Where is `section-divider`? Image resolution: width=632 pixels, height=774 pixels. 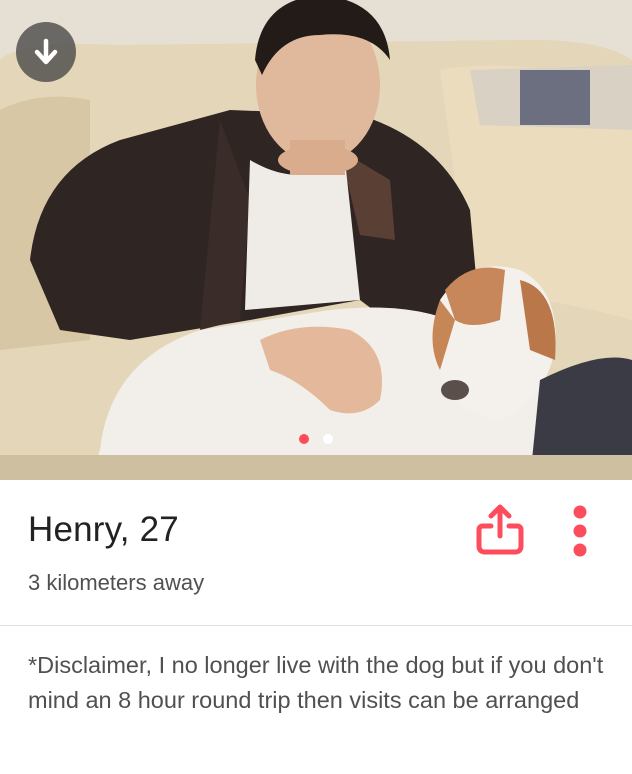
section-divider is located at coordinates (316, 625).